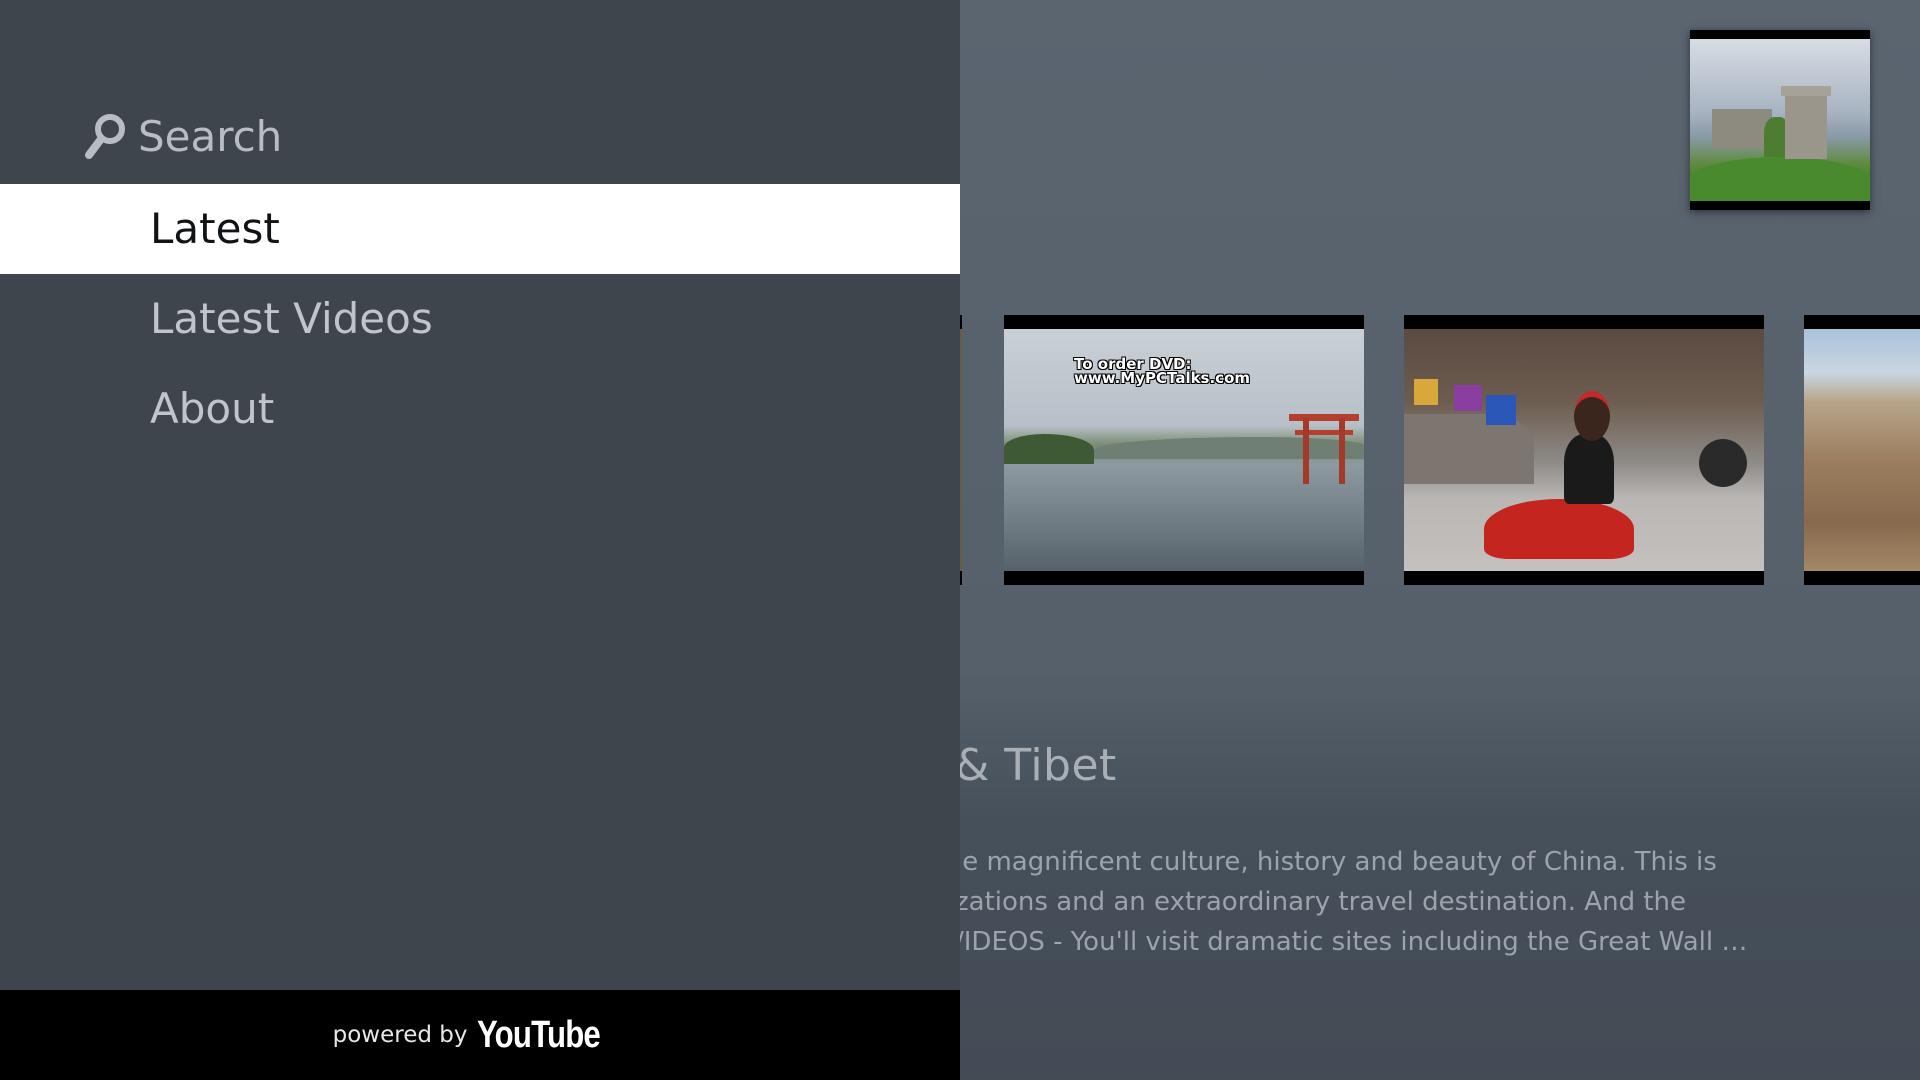 Image resolution: width=1920 pixels, height=1080 pixels. Describe the element at coordinates (291, 318) in the screenshot. I see `menu-item-label: Latest Videos` at that location.